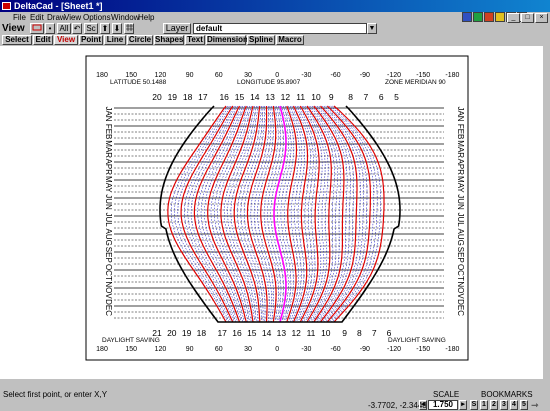  I want to click on bottom-longitude-tick: 180, so click(102, 349).